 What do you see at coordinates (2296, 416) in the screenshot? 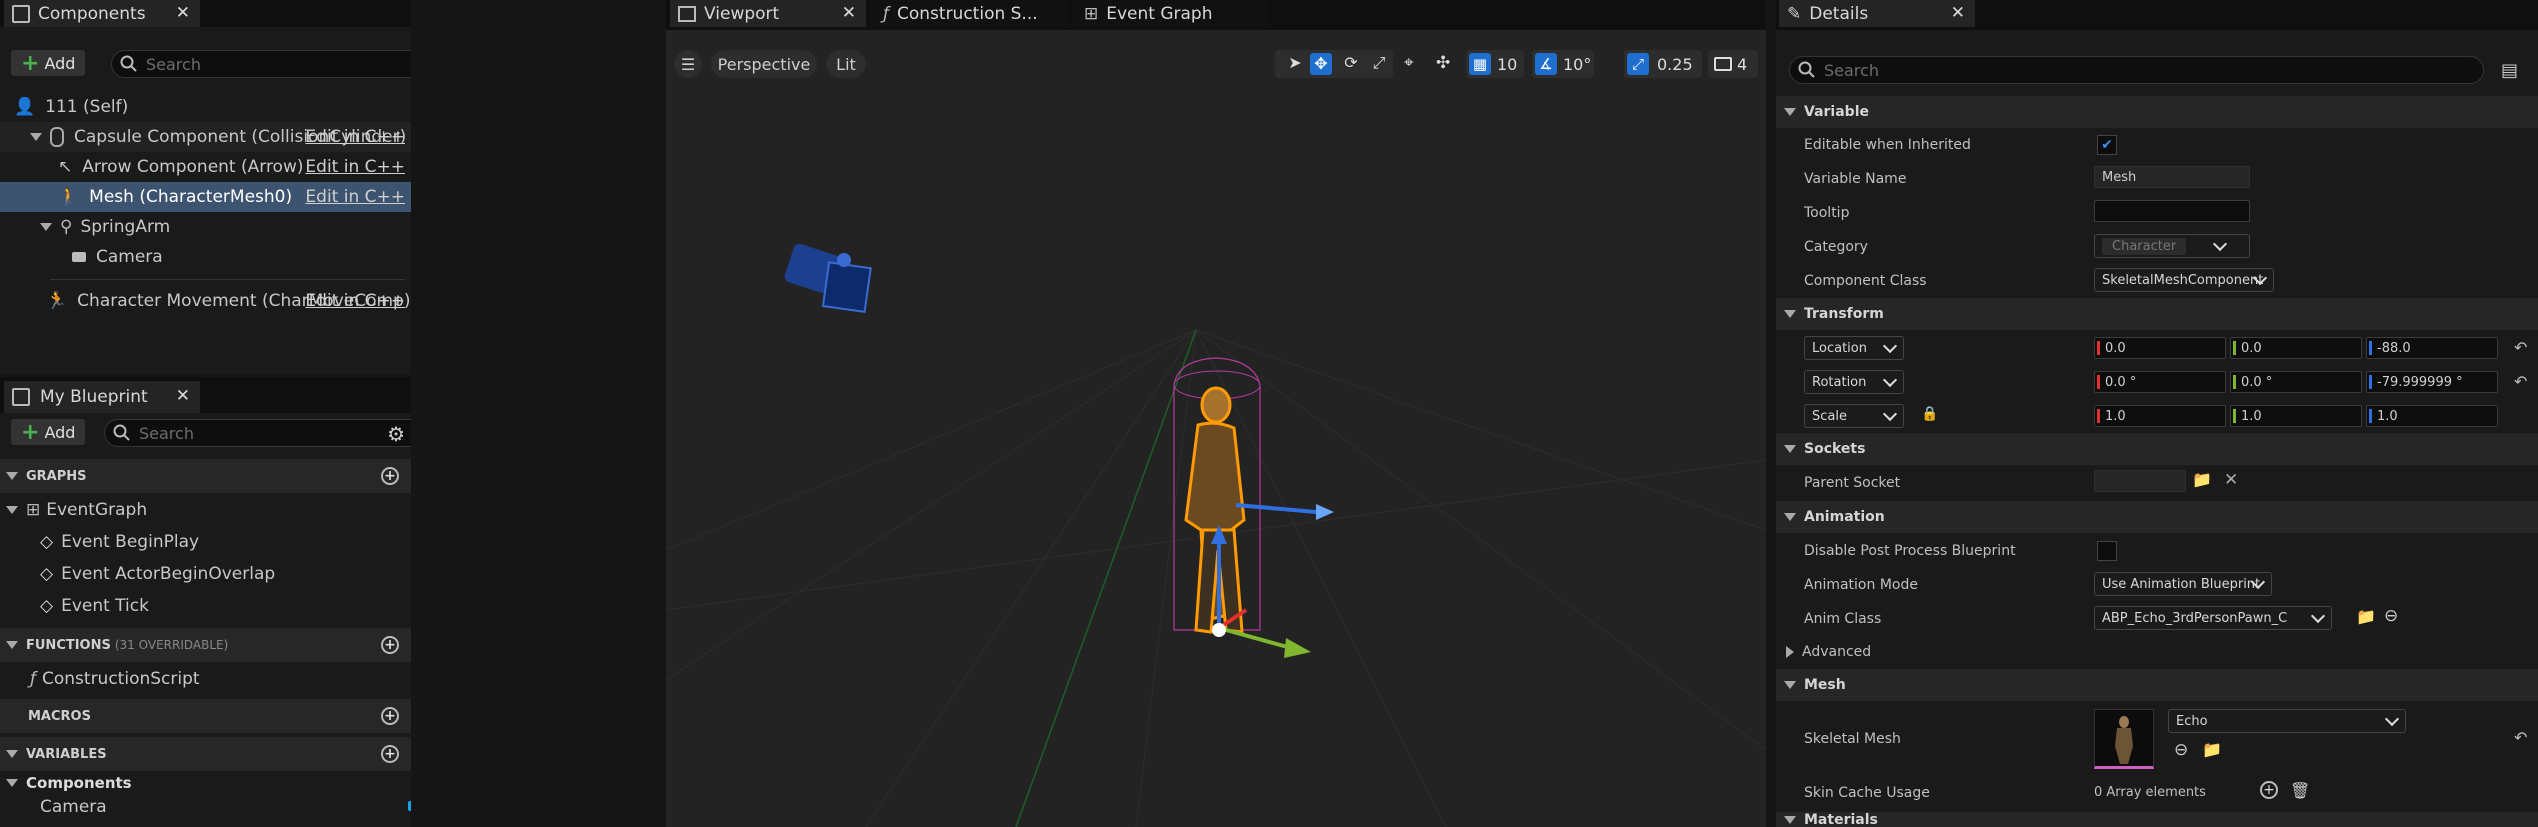
I see `scale-y-field: 1.0` at bounding box center [2296, 416].